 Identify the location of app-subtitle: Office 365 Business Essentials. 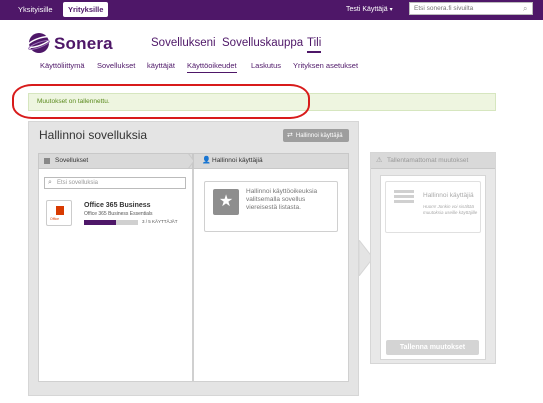
(118, 214).